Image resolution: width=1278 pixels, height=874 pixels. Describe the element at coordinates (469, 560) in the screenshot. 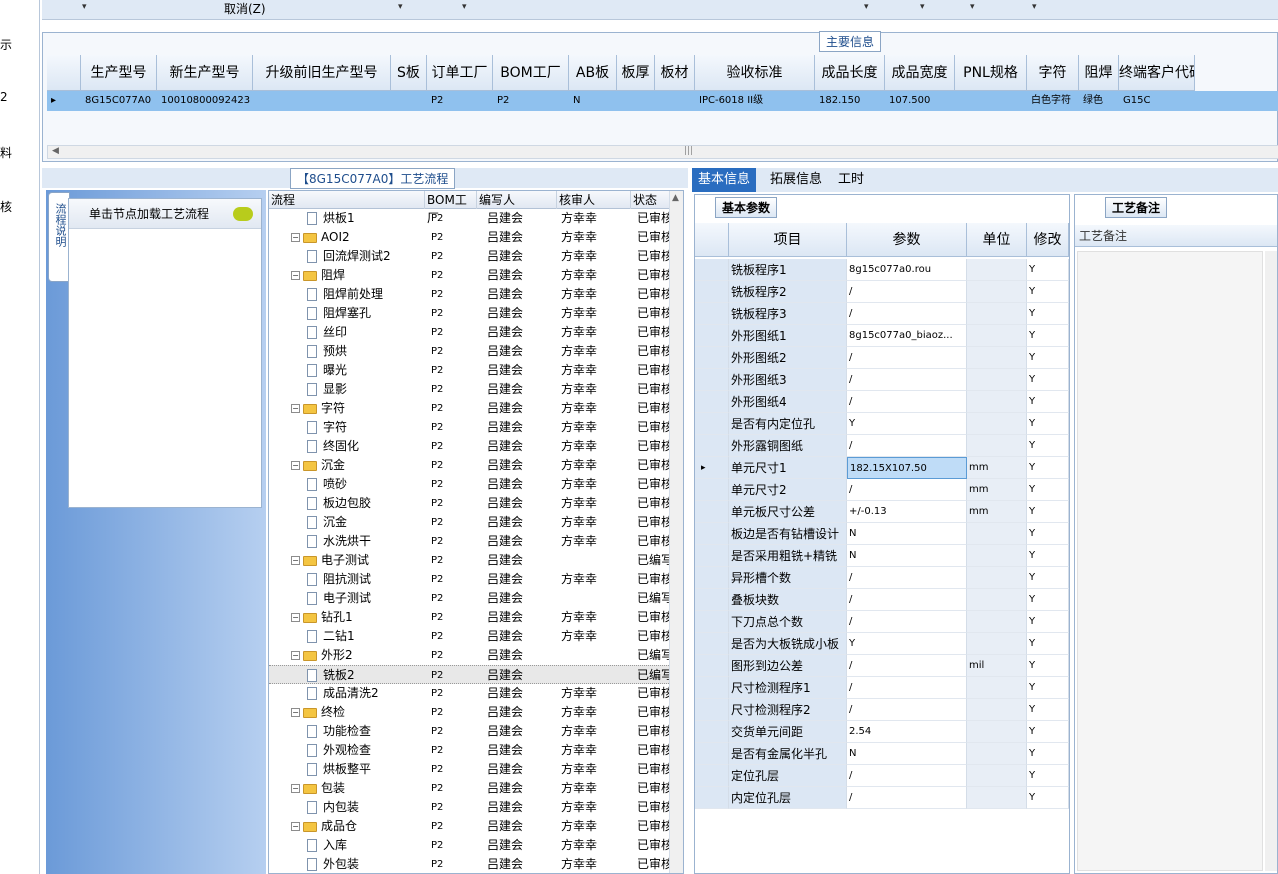

I see `tree-row: −电子测试P2吕建会已编写` at that location.